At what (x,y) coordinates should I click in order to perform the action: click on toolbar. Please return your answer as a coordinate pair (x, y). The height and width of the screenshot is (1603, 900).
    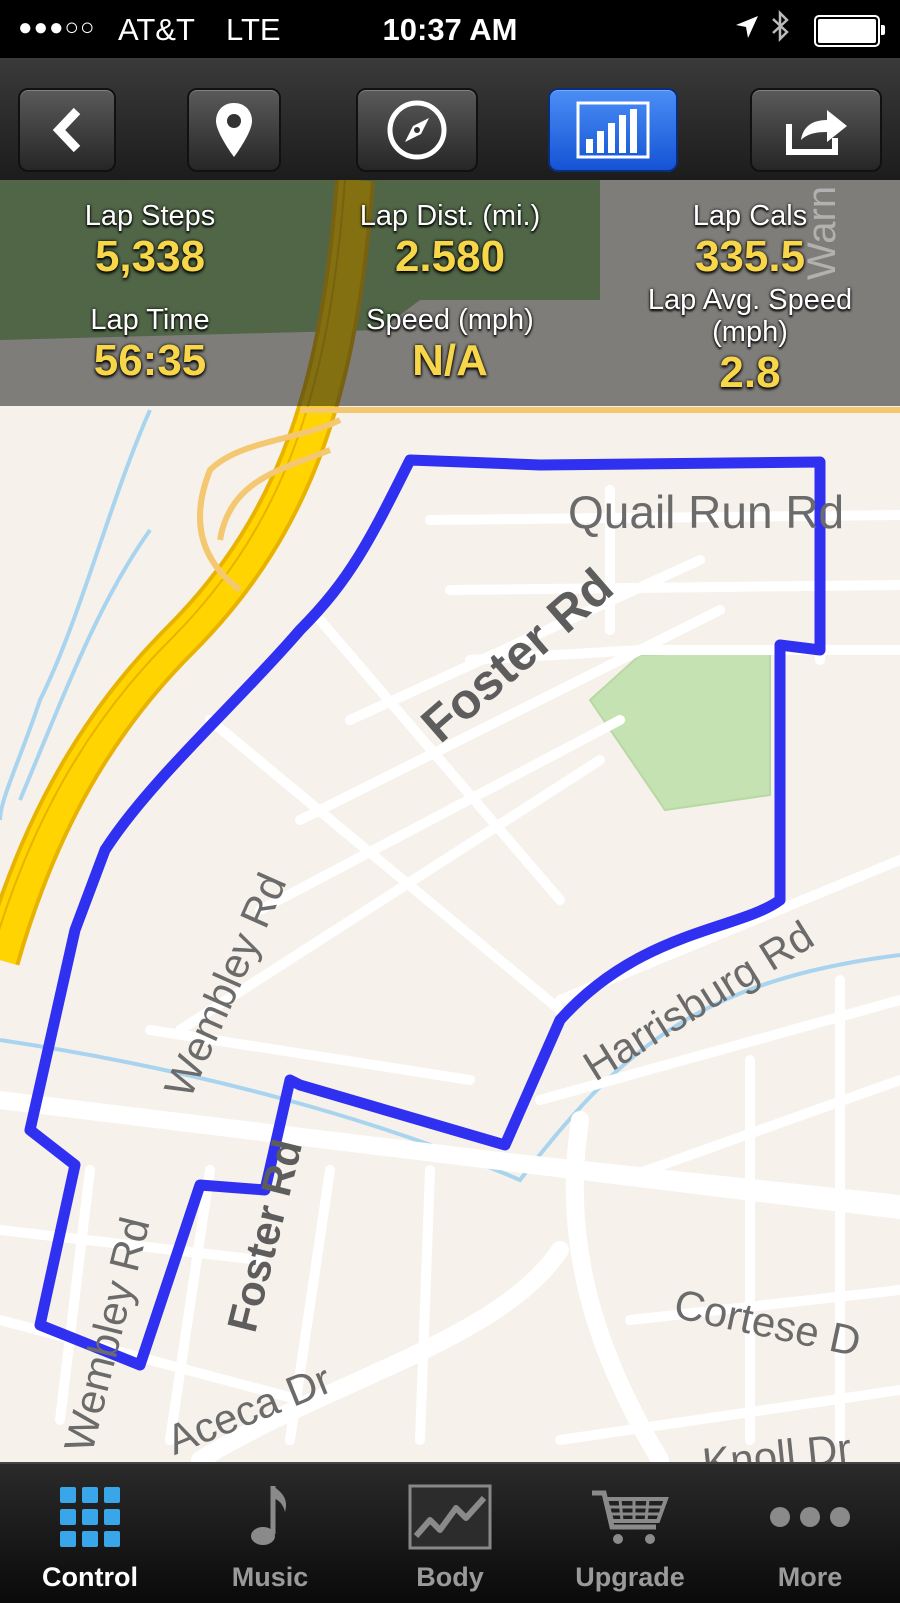
    Looking at the image, I should click on (450, 119).